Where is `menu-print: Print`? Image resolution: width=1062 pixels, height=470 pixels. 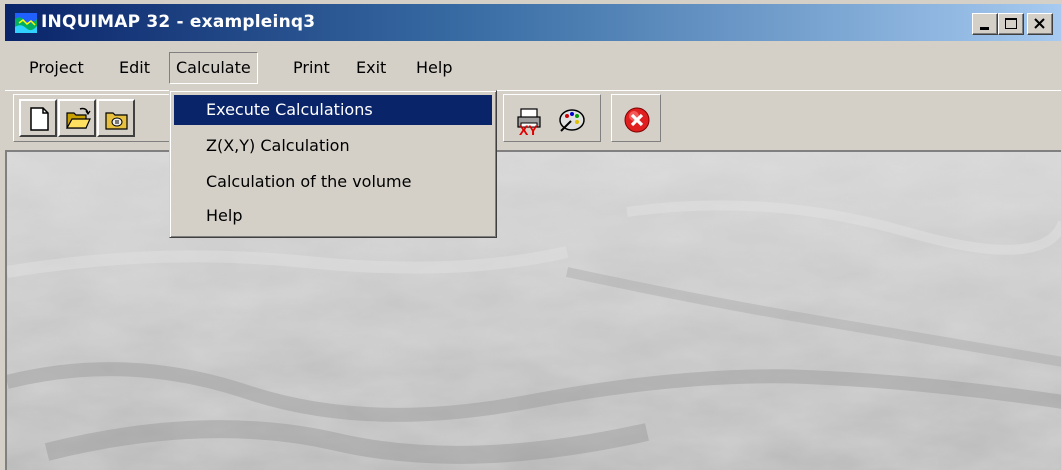
menu-print: Print is located at coordinates (311, 68).